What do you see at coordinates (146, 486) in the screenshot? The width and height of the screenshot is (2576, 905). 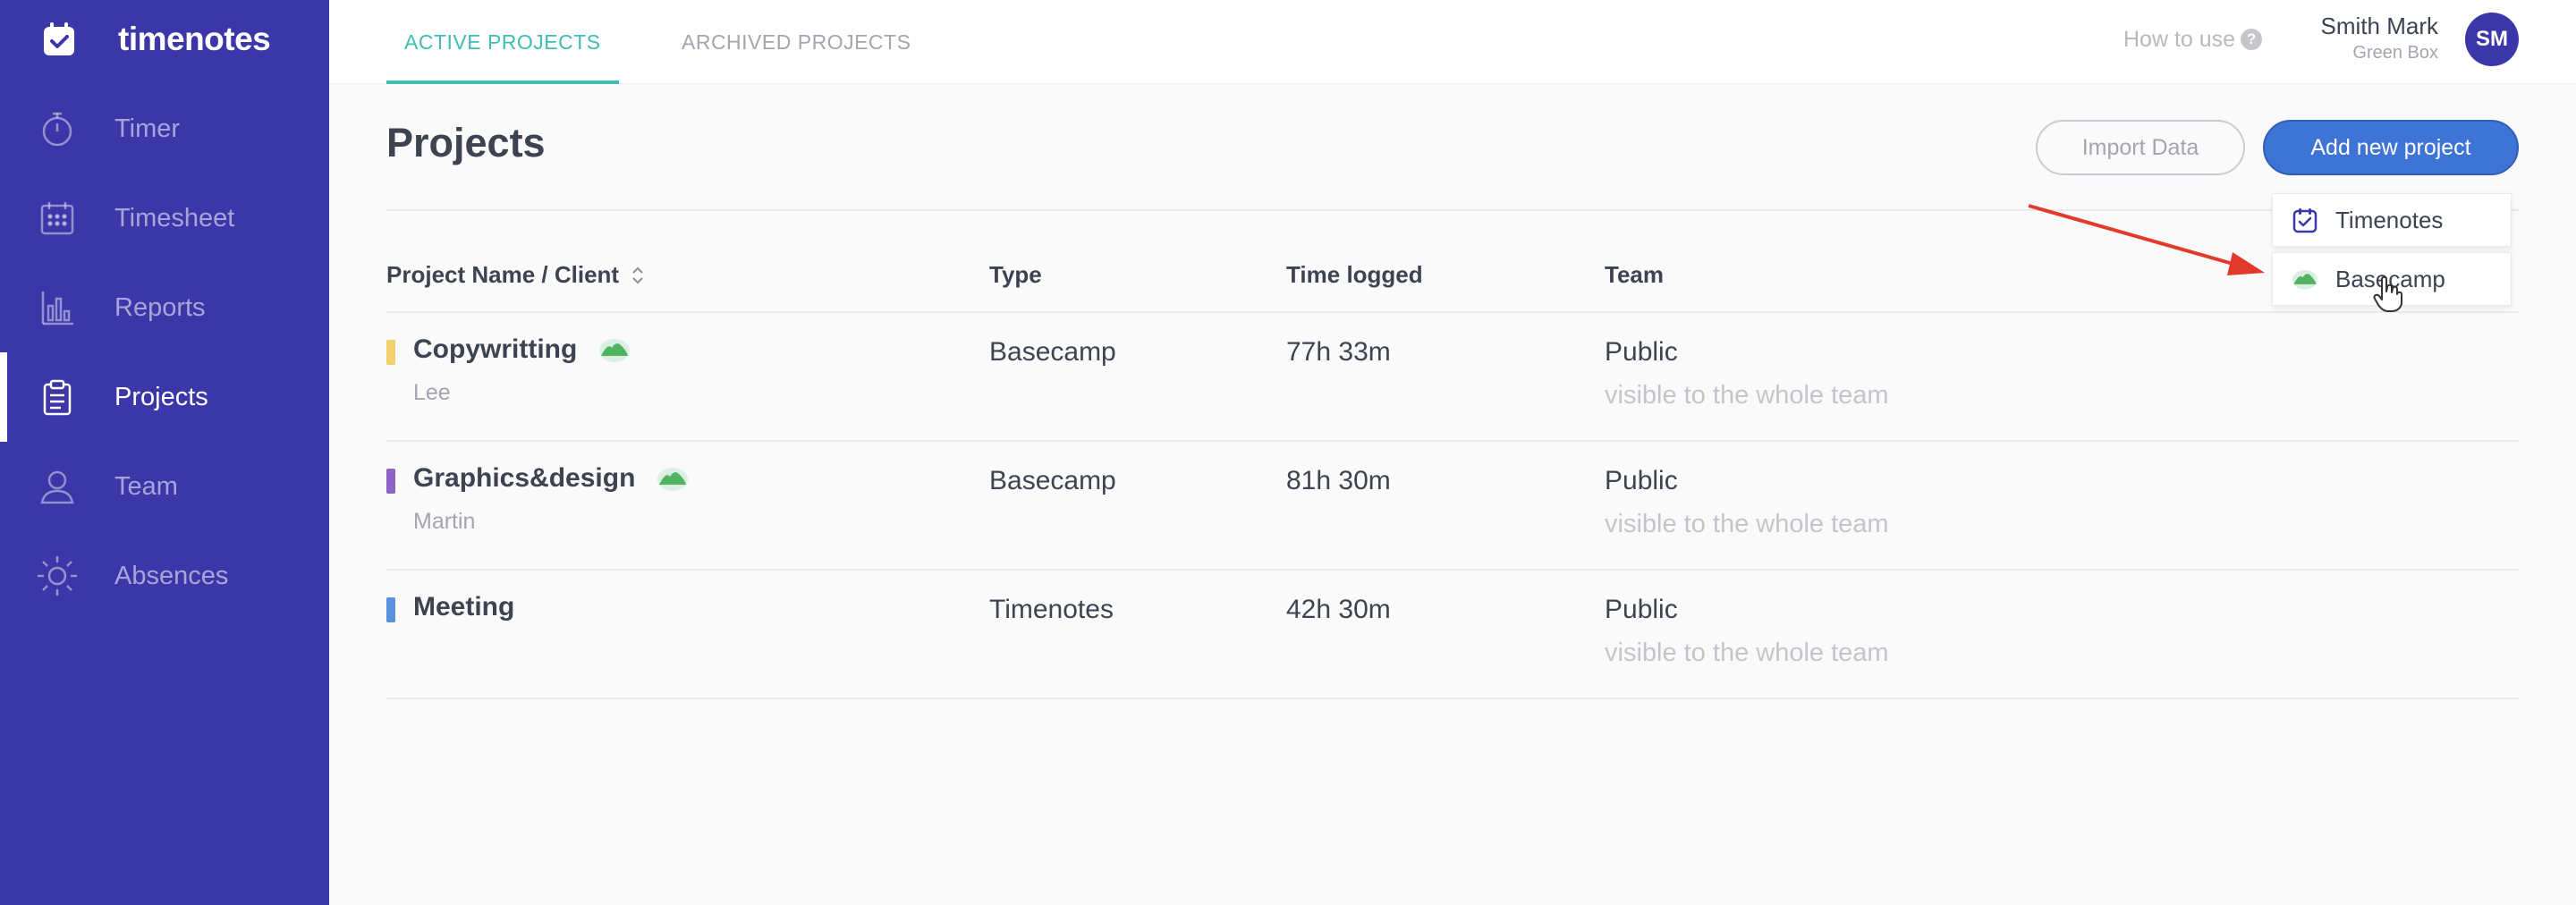 I see `sidebar-item-label: Team` at bounding box center [146, 486].